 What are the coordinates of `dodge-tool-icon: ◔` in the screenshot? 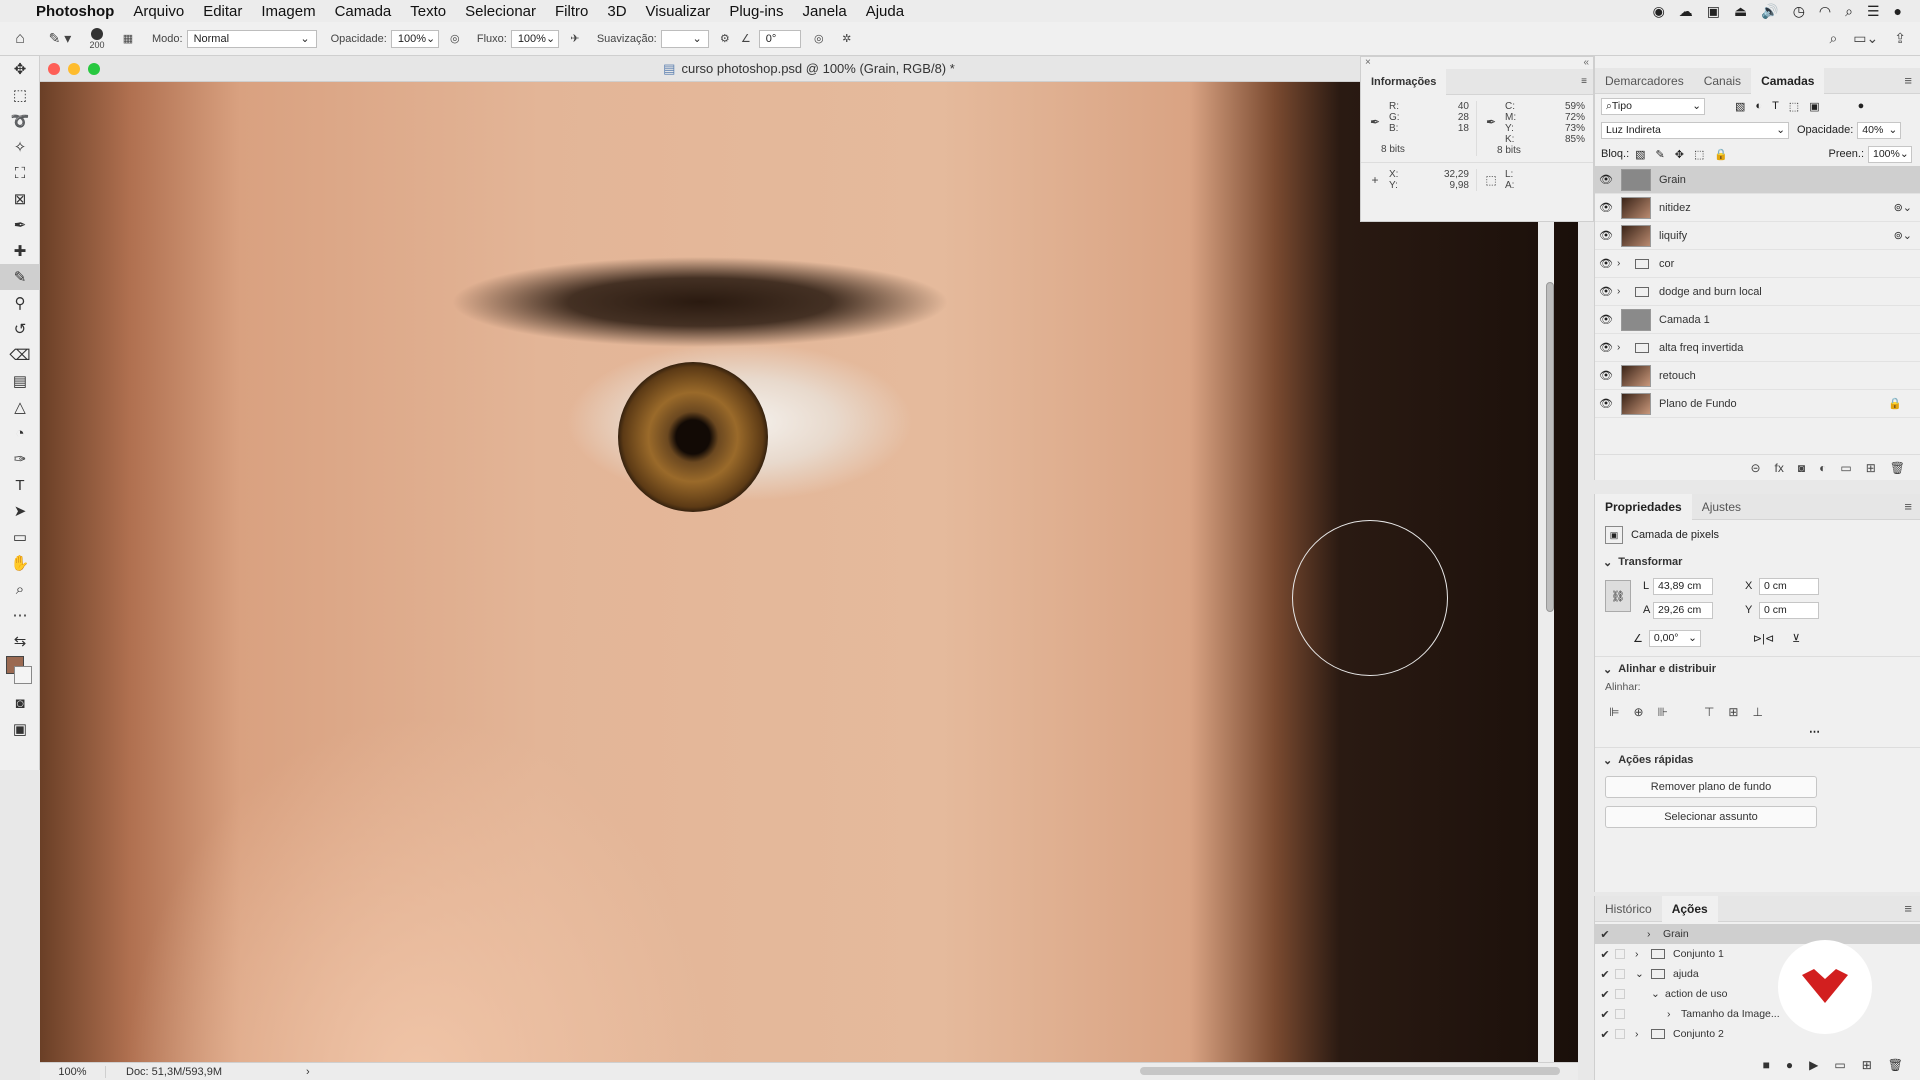 It's located at (20, 433).